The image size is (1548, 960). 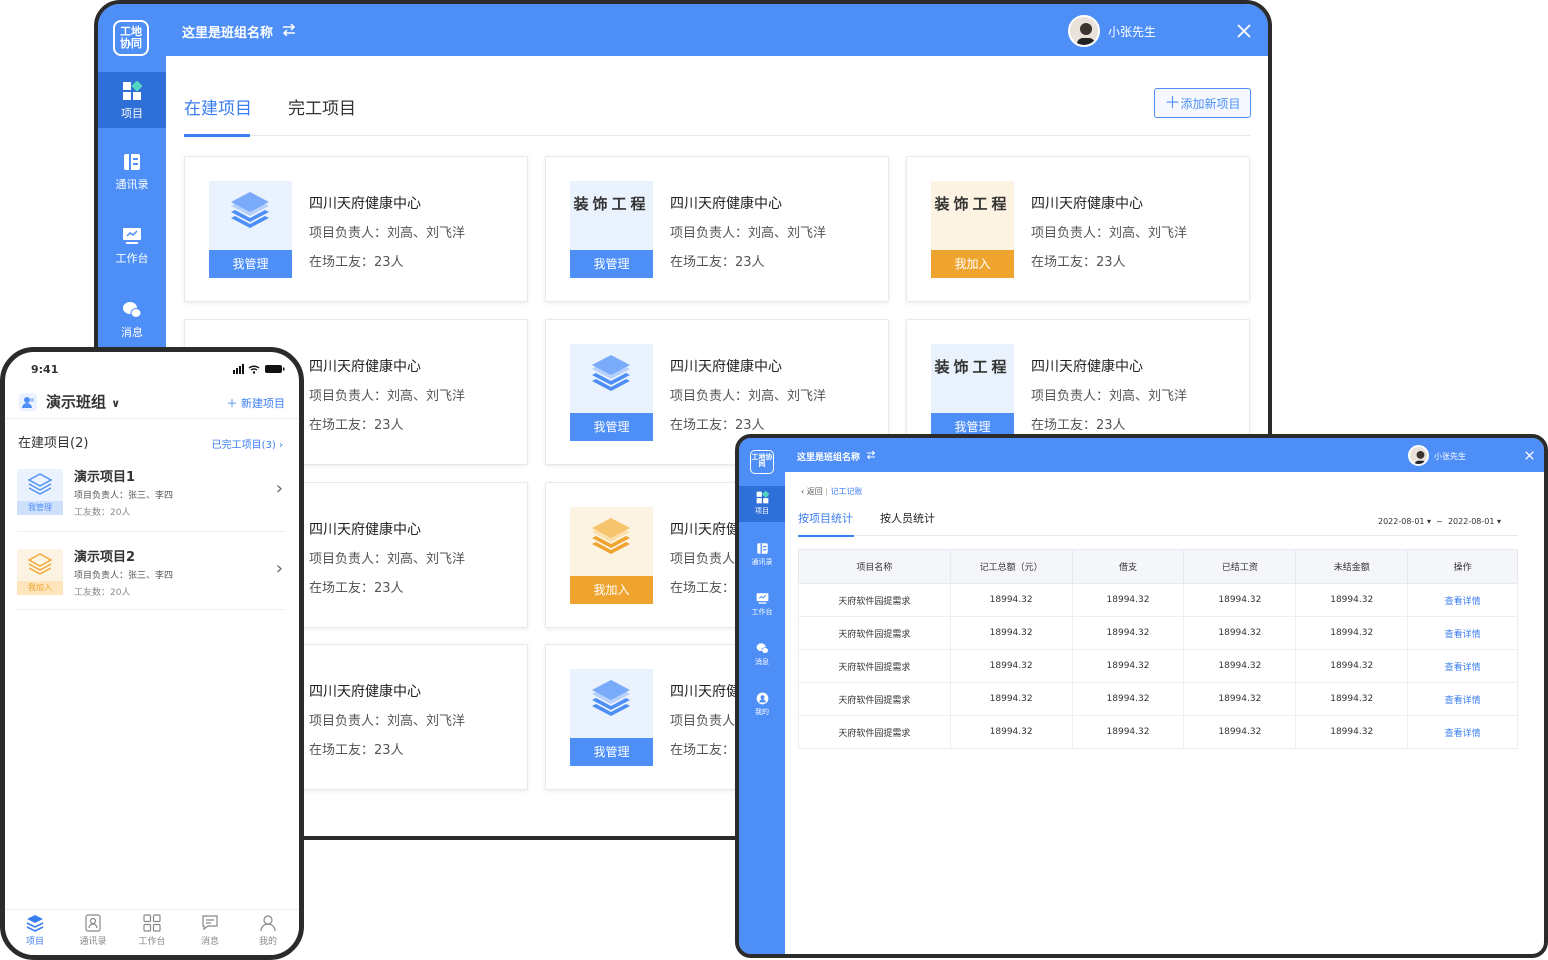 What do you see at coordinates (151, 577) in the screenshot?
I see `list-item: 我加入 演示项目2 项目负责人：张三、李四 工友数：20人 ›` at bounding box center [151, 577].